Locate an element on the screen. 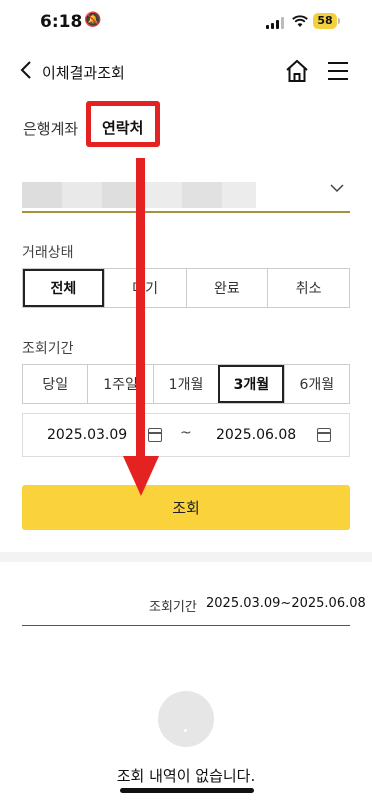 This screenshot has width=372, height=800. battery-indicator: 58 is located at coordinates (325, 21).